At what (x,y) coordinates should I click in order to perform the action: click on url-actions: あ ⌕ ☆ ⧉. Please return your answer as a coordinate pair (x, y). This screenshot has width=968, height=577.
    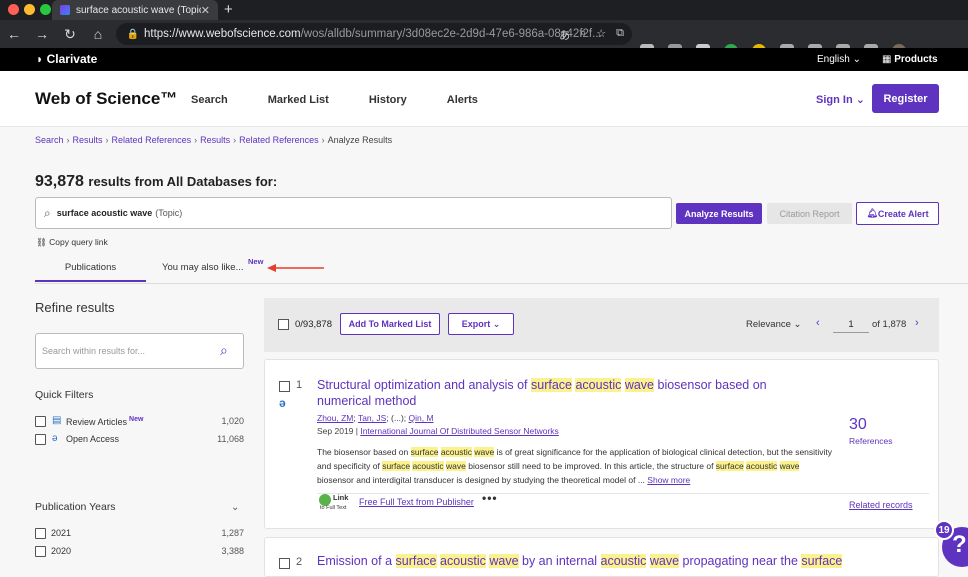
    Looking at the image, I should click on (591, 35).